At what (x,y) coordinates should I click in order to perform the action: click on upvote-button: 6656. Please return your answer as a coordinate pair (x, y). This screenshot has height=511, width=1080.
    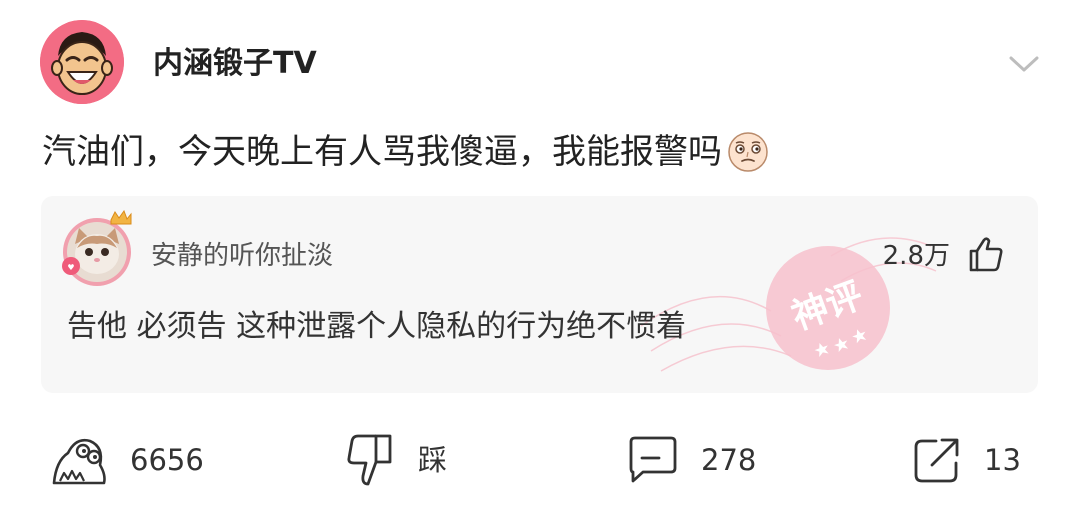
    Looking at the image, I should click on (127, 460).